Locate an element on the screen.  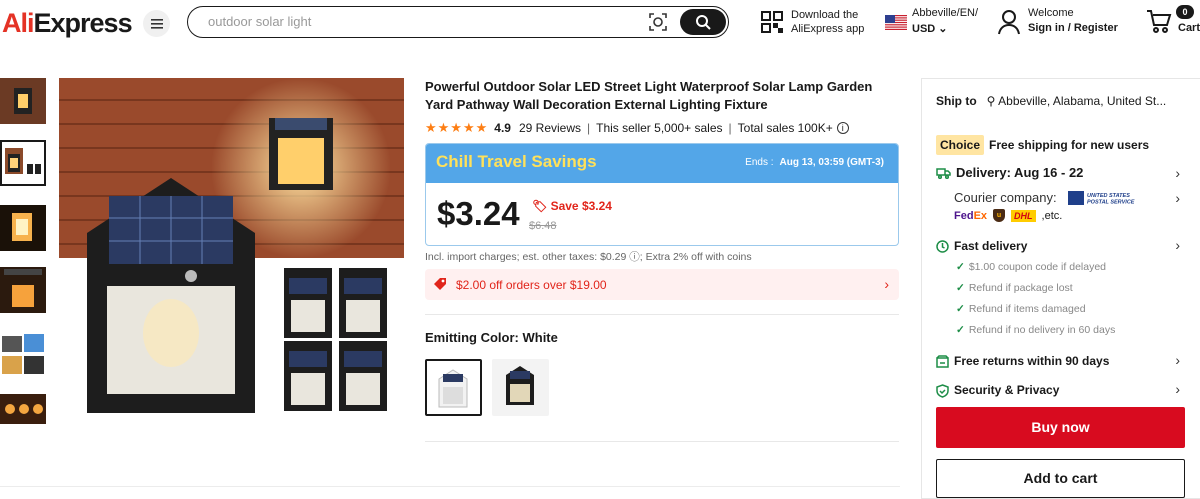
locale-region: Abbeville/EN/ is located at coordinates (945, 13).